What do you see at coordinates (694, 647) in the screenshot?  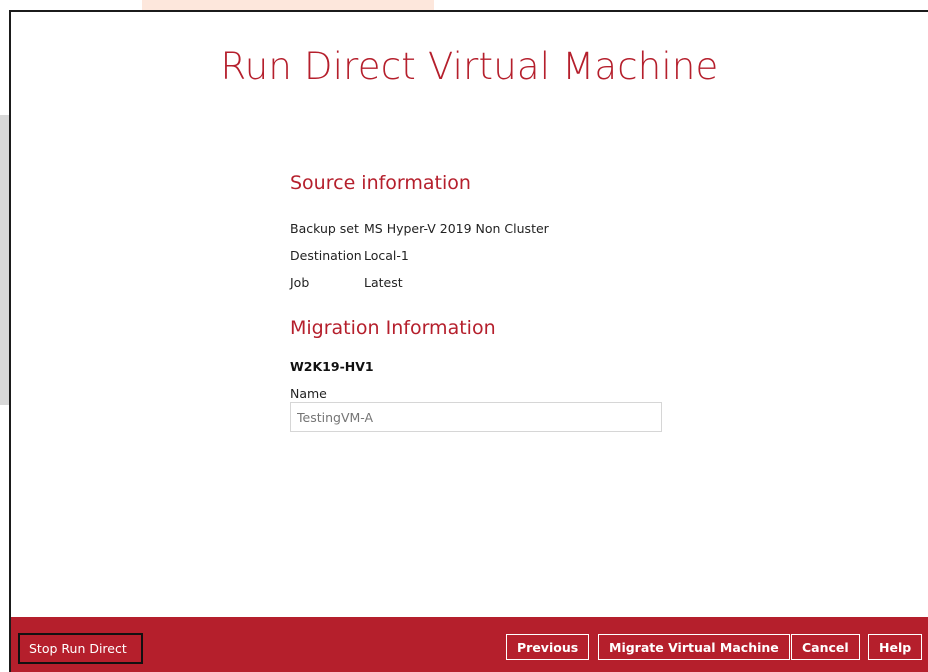 I see `migrate-virtual-machine-button: Migrate Virtual Machine` at bounding box center [694, 647].